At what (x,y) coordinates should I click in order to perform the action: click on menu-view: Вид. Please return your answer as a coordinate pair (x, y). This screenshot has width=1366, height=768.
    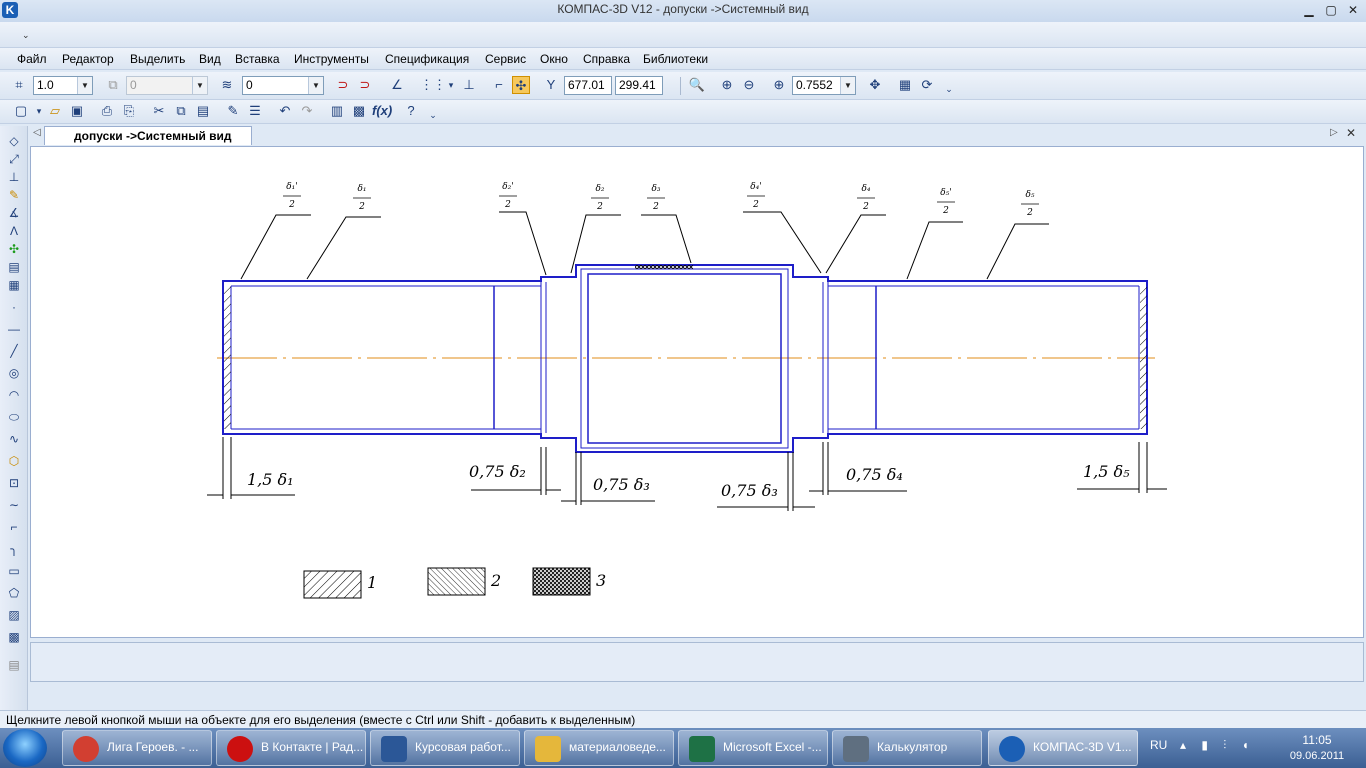
    Looking at the image, I should click on (210, 59).